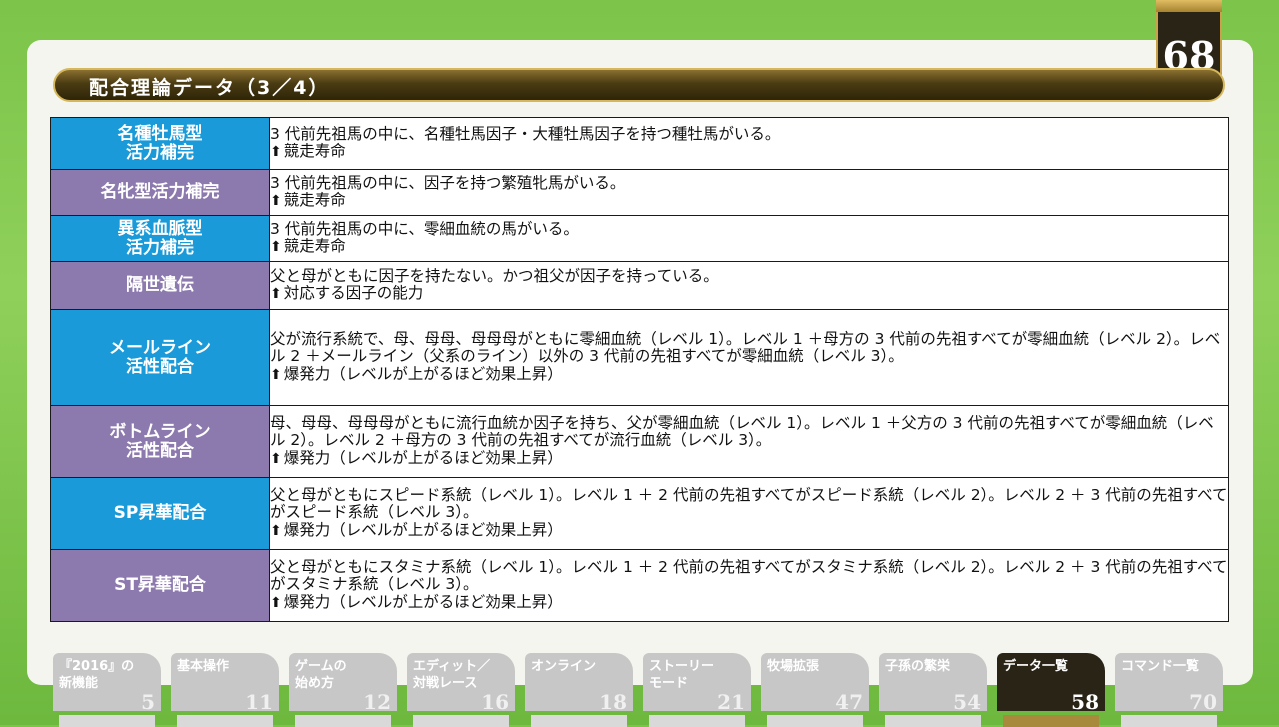  Describe the element at coordinates (321, 675) in the screenshot. I see `nav-tab-label: ゲームの 始め方` at that location.